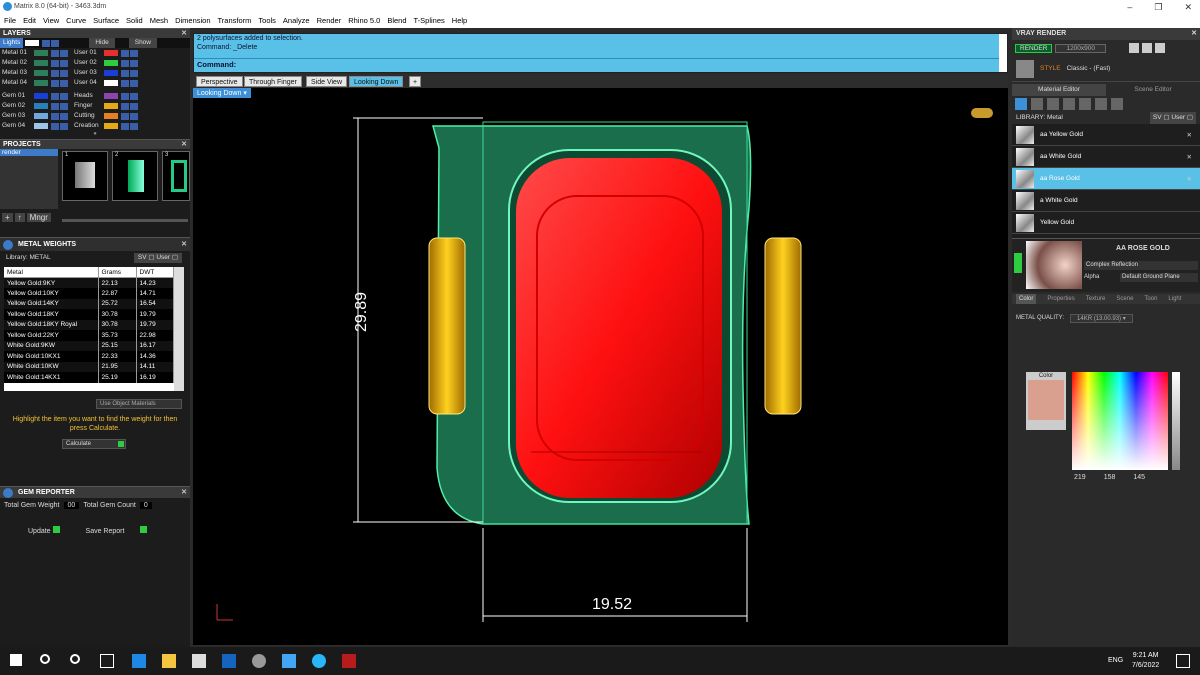 This screenshot has width=1200, height=675. I want to click on table-row: White Gold:9KW 25.15 16.17, so click(89, 345).